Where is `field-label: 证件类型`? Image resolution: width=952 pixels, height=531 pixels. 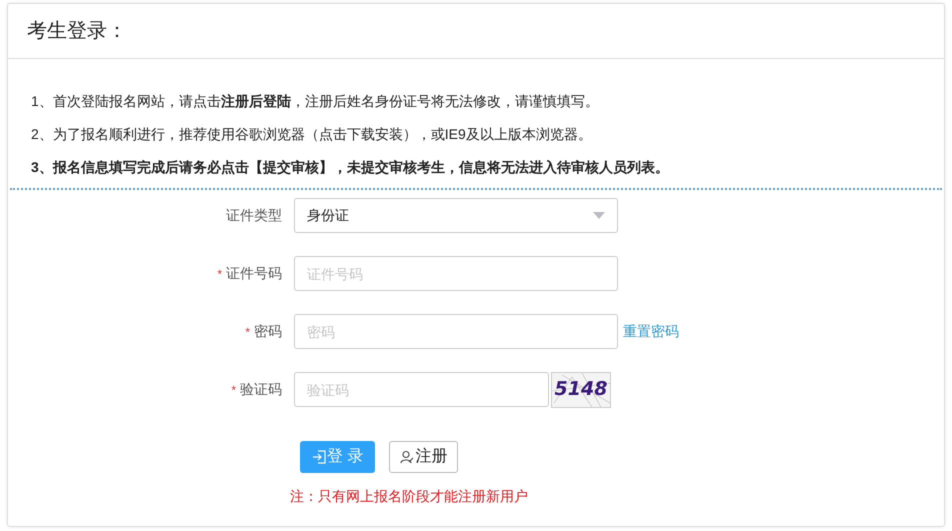
field-label: 证件类型 is located at coordinates (254, 215).